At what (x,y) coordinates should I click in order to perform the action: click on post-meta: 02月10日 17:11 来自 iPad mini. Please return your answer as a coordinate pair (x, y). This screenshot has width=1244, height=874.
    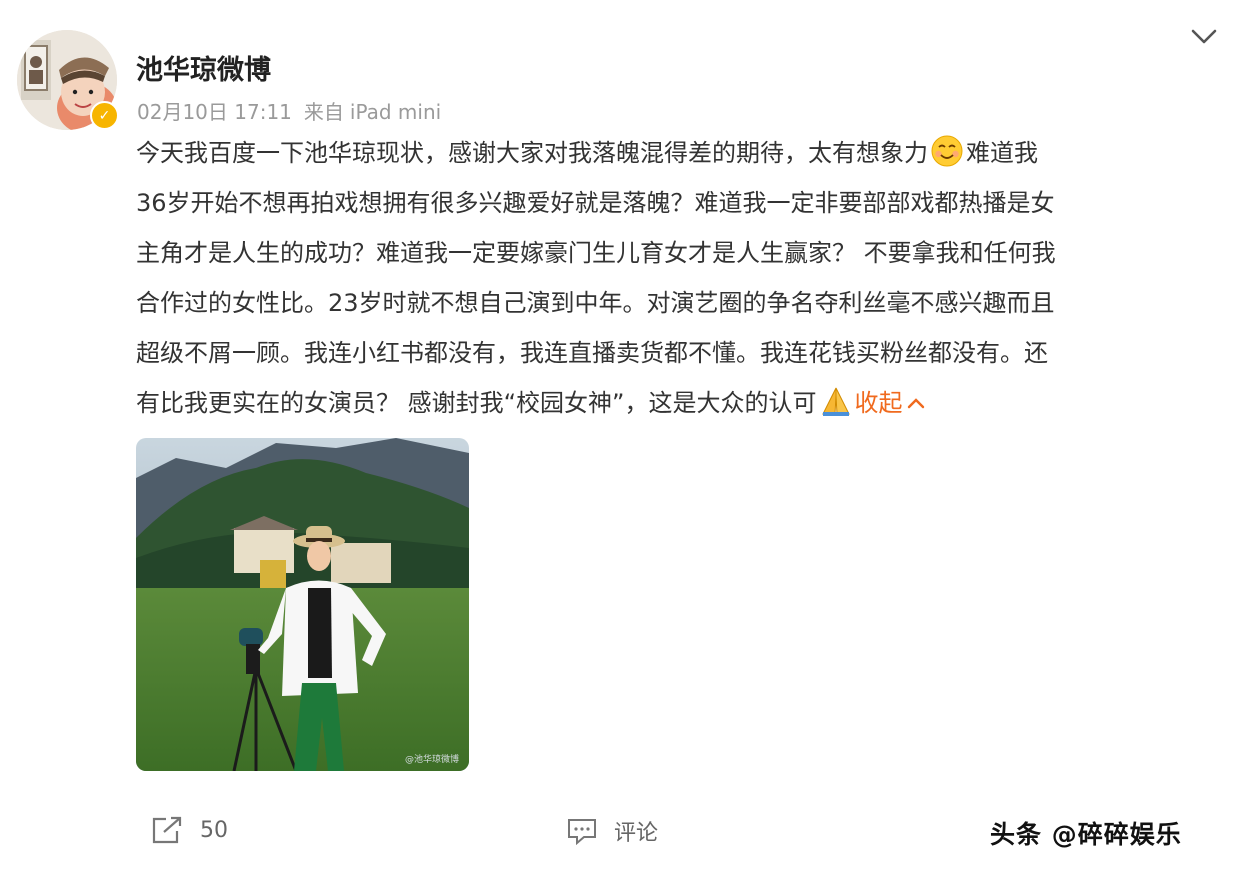
    Looking at the image, I should click on (295, 110).